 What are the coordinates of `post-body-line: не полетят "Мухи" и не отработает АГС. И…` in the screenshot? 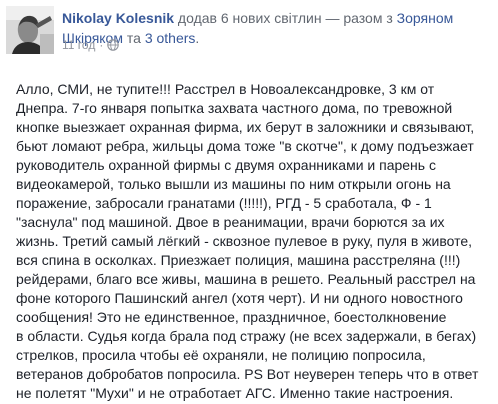 It's located at (235, 393).